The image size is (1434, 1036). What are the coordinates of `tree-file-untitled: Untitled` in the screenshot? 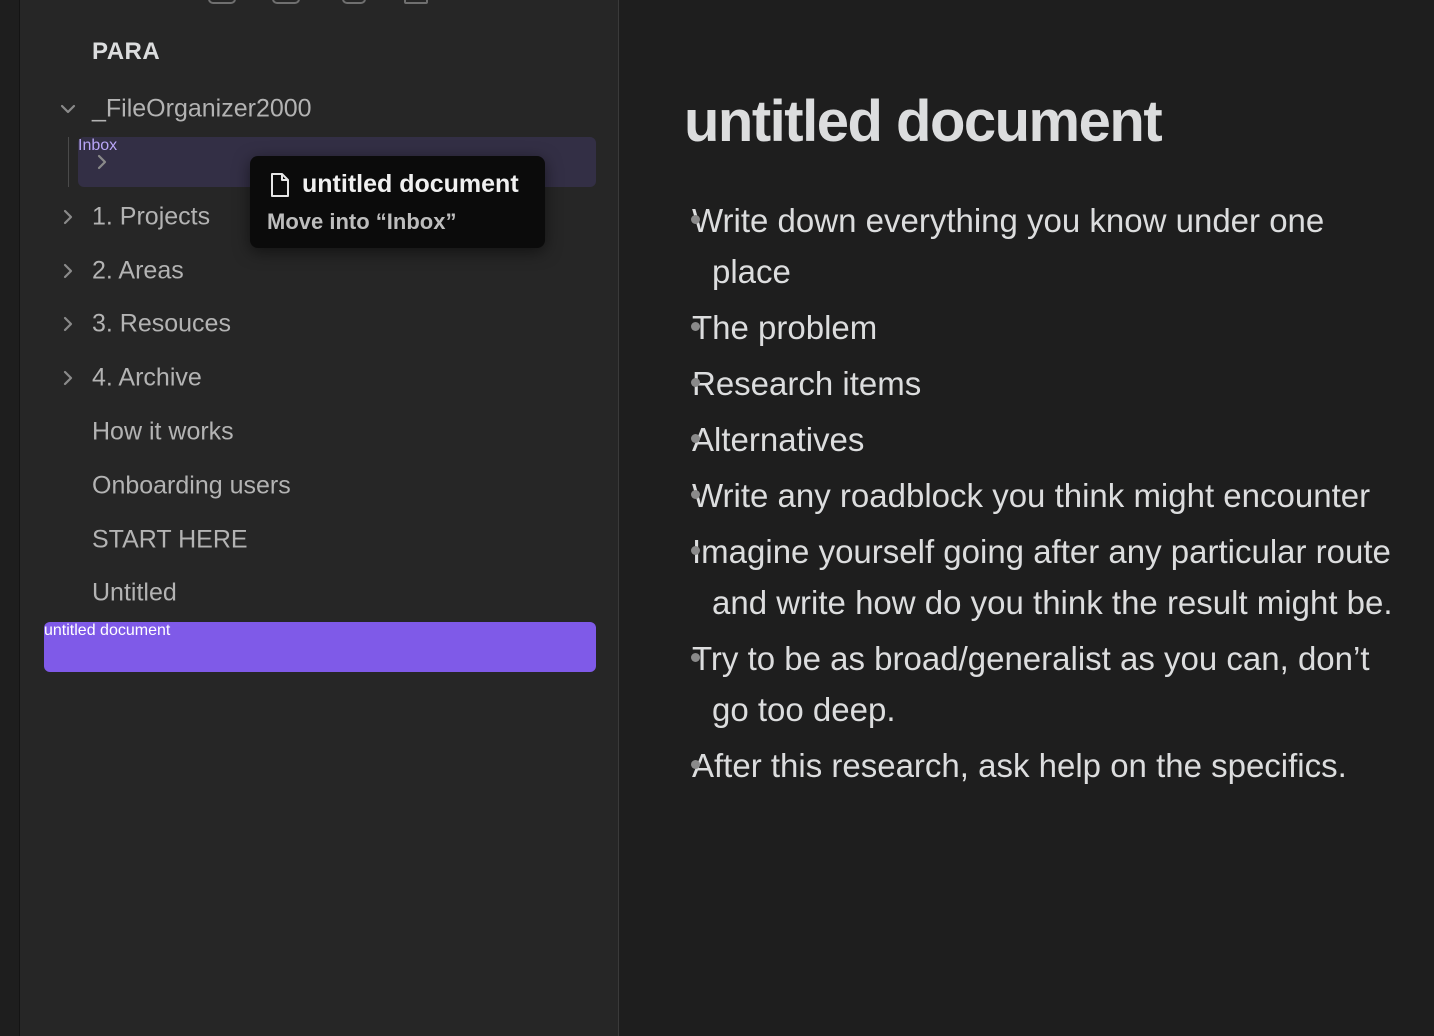 It's located at (319, 593).